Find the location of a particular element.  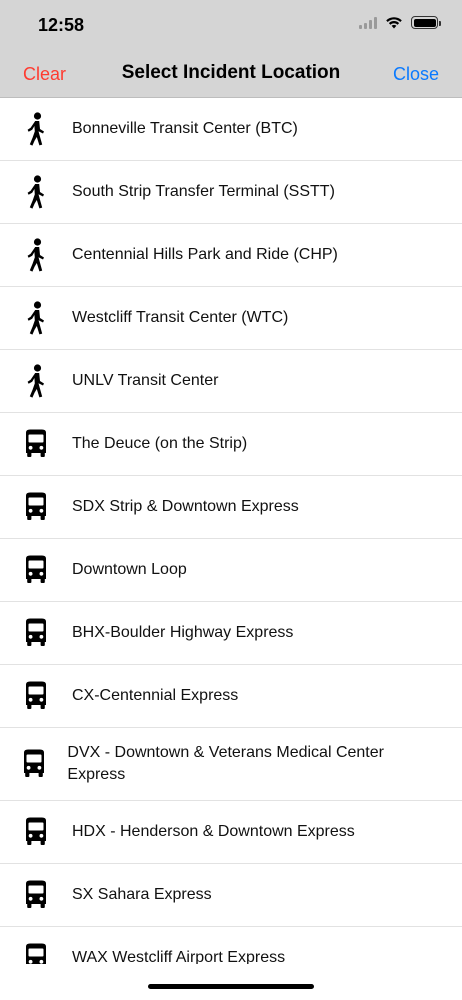

location-label: WAX Westcliff Airport Express is located at coordinates (179, 956).